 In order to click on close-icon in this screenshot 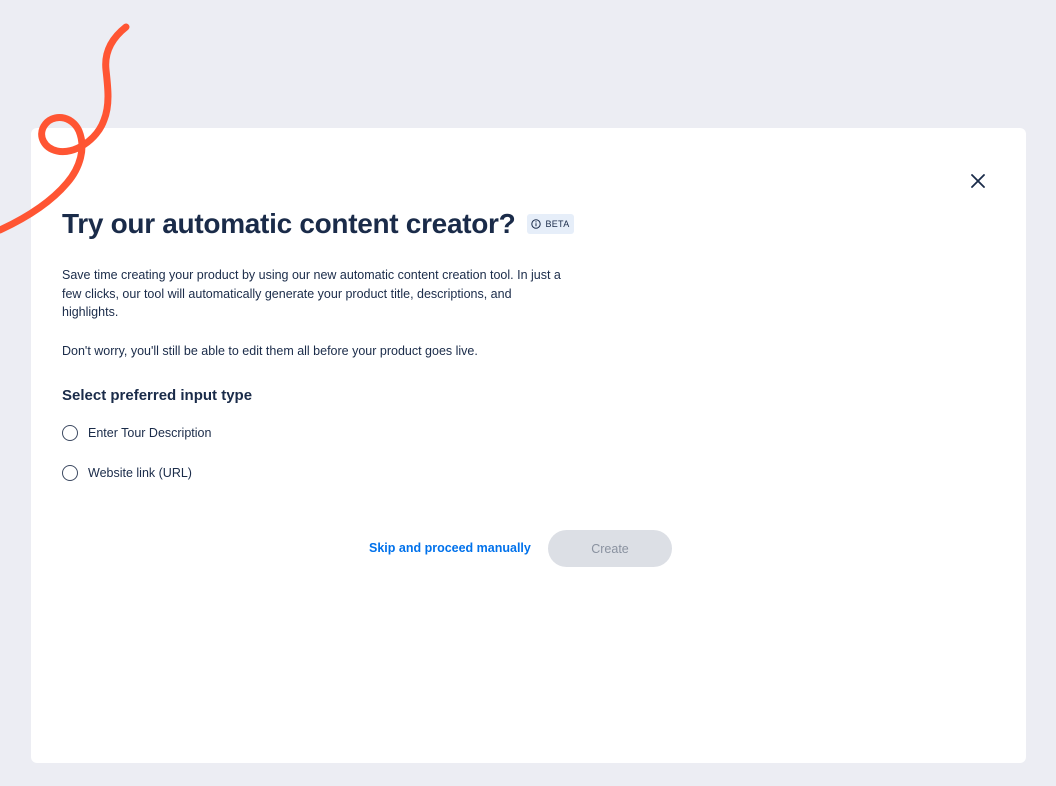, I will do `click(978, 181)`.